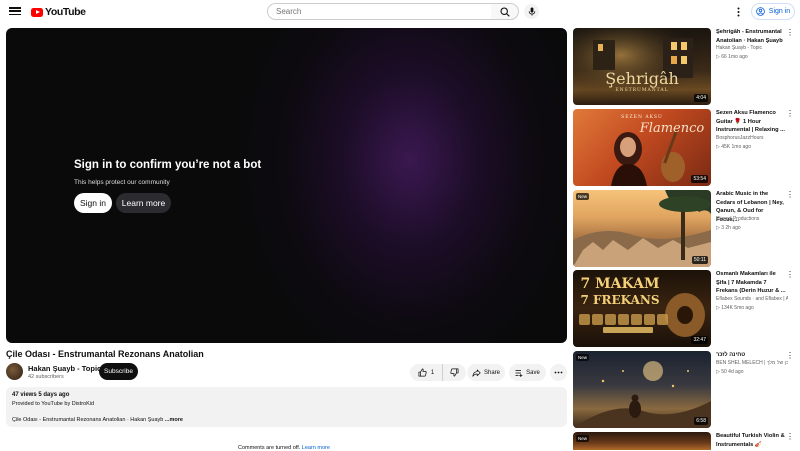 The height and width of the screenshot is (451, 800). I want to click on video-duration: 4:04, so click(701, 98).